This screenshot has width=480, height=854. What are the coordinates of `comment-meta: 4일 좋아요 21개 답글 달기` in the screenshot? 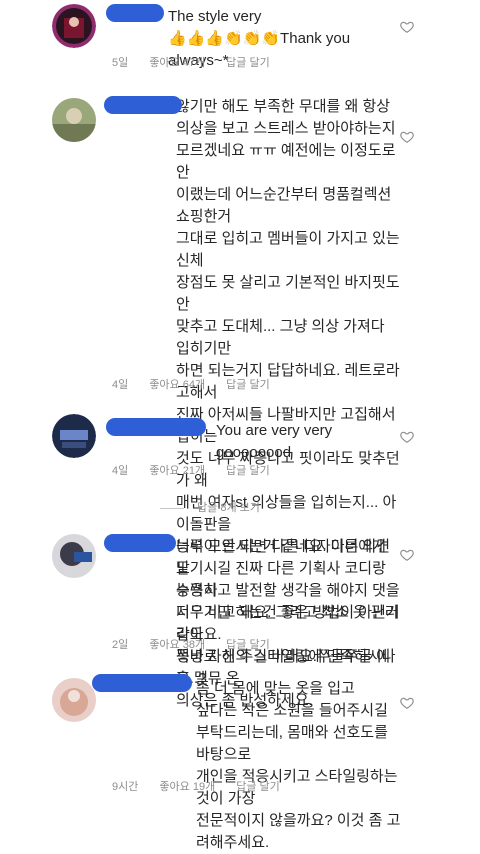 It's located at (200, 470).